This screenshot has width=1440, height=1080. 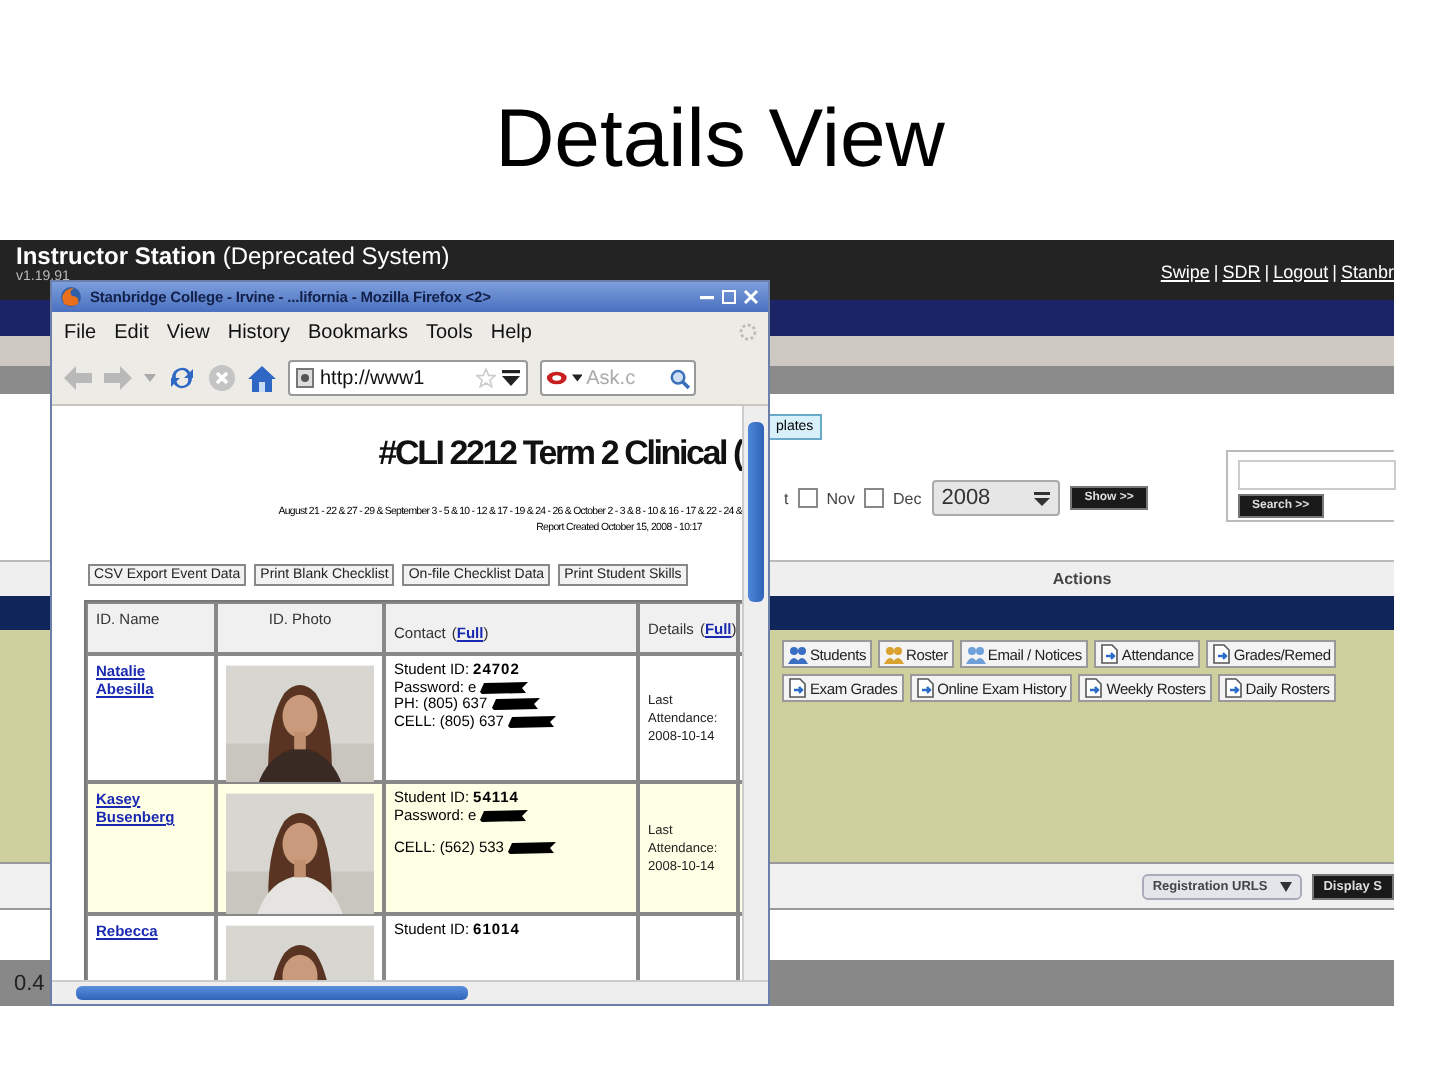 I want to click on menu-item: File, so click(x=80, y=332).